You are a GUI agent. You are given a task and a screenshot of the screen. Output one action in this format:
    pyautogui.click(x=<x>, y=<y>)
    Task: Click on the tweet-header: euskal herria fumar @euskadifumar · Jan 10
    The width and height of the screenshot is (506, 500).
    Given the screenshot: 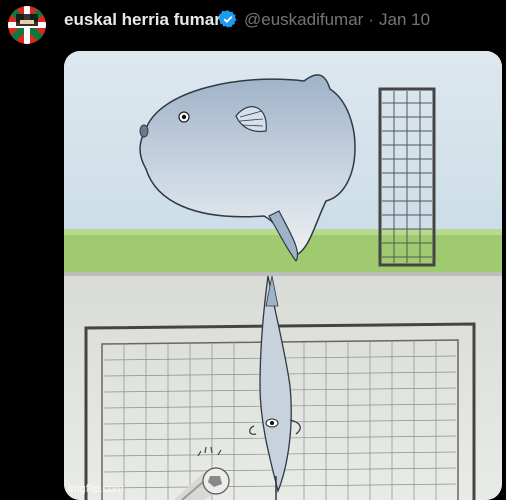 What is the action you would take?
    pyautogui.click(x=253, y=25)
    